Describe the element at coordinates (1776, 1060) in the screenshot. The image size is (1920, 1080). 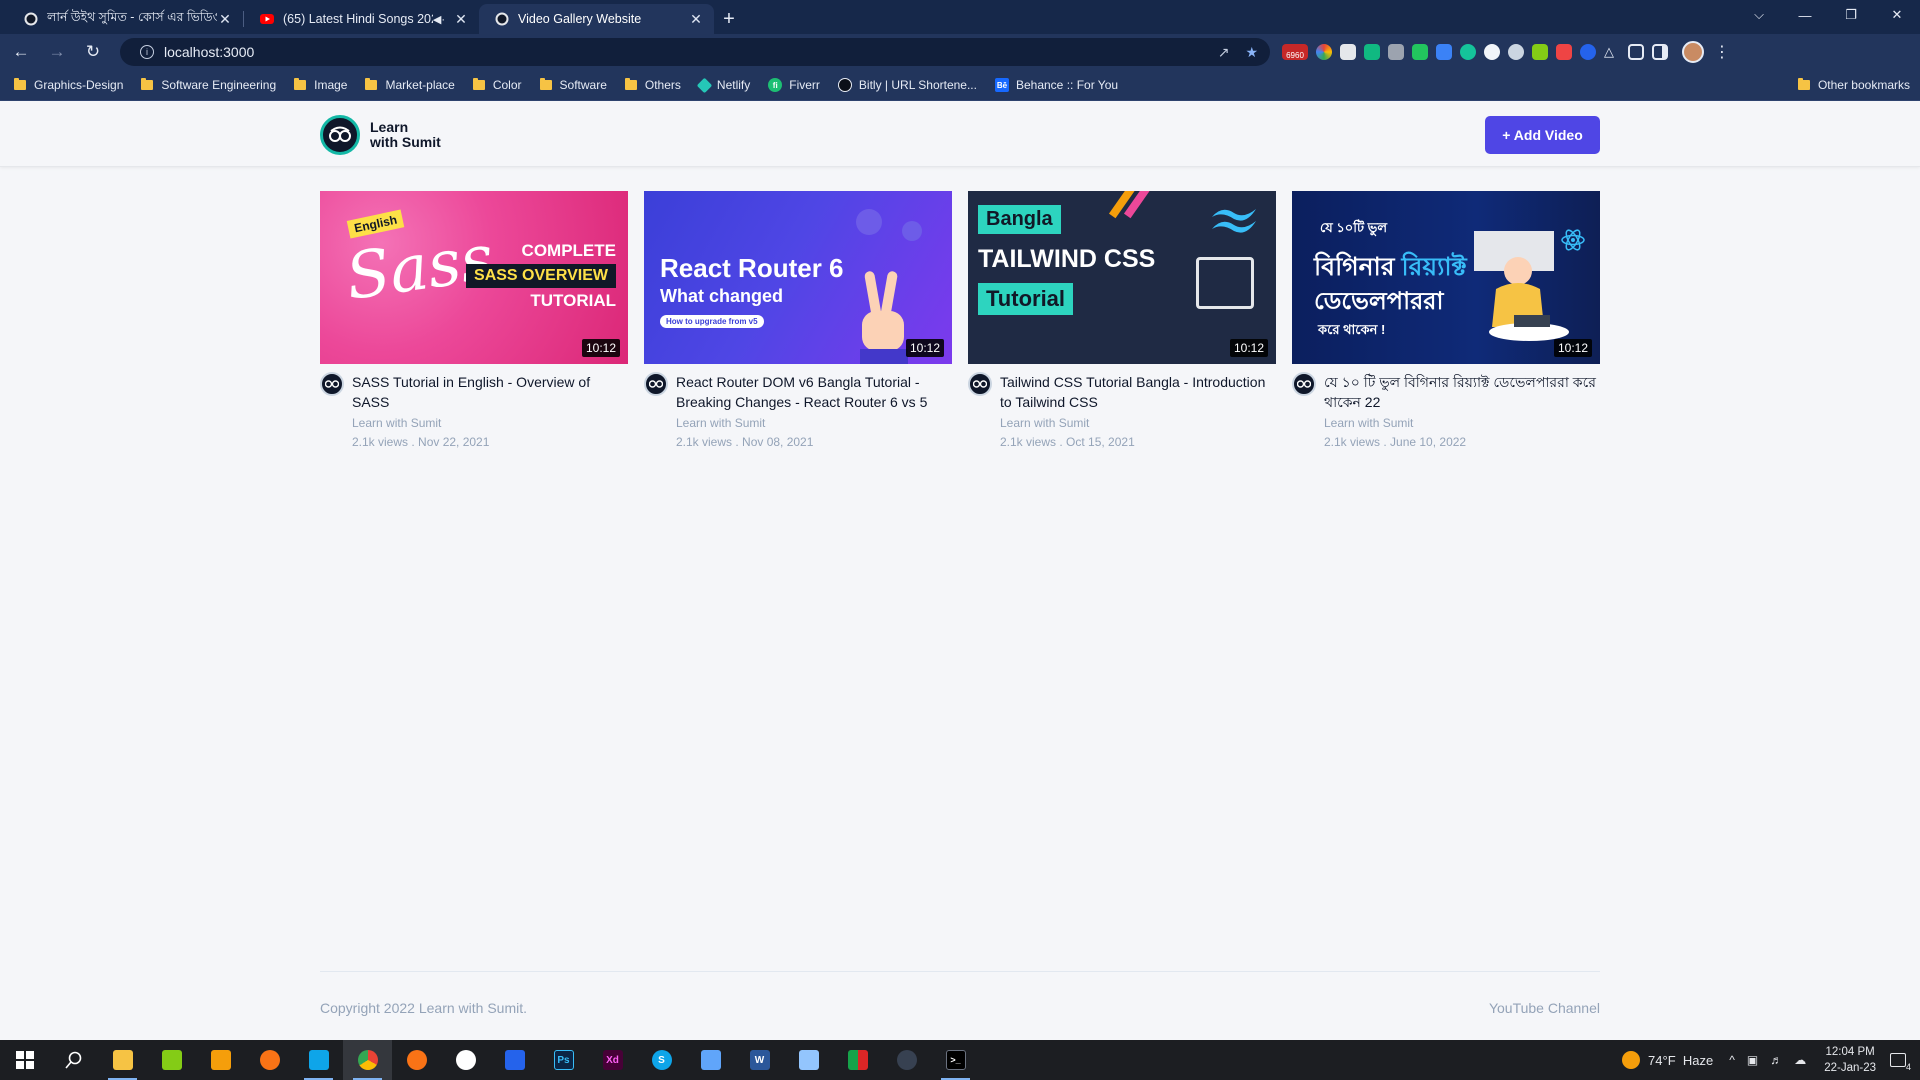
I see `volume-icon: ♬` at that location.